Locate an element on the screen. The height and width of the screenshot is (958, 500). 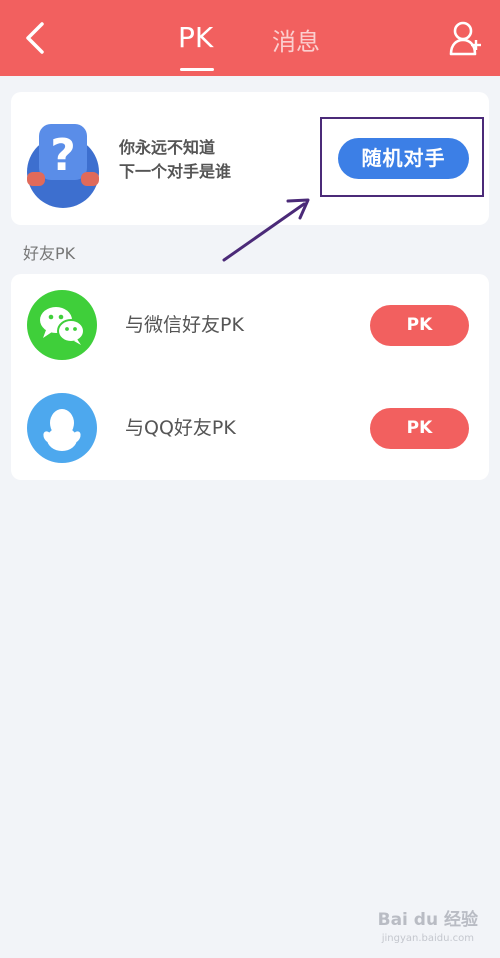
qq-icon is located at coordinates (62, 428).